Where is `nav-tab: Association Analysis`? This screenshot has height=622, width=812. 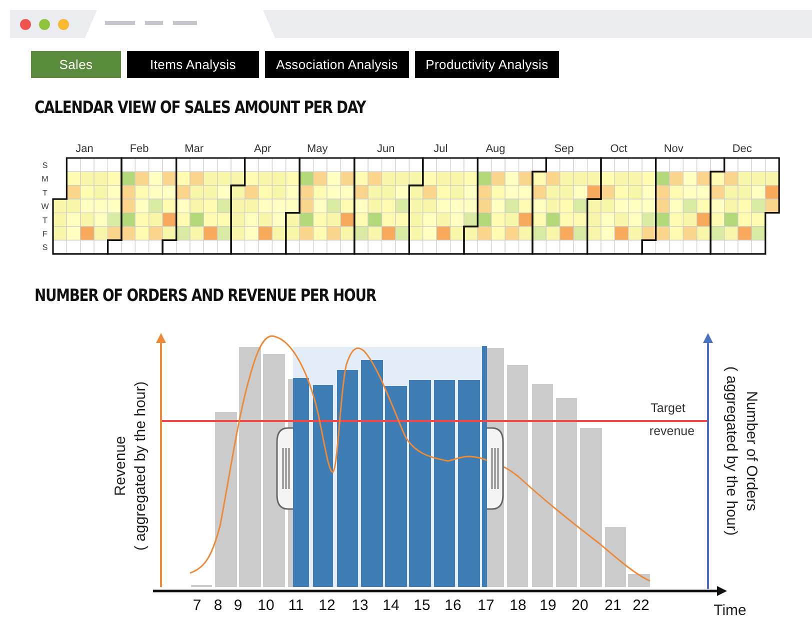
nav-tab: Association Analysis is located at coordinates (337, 64).